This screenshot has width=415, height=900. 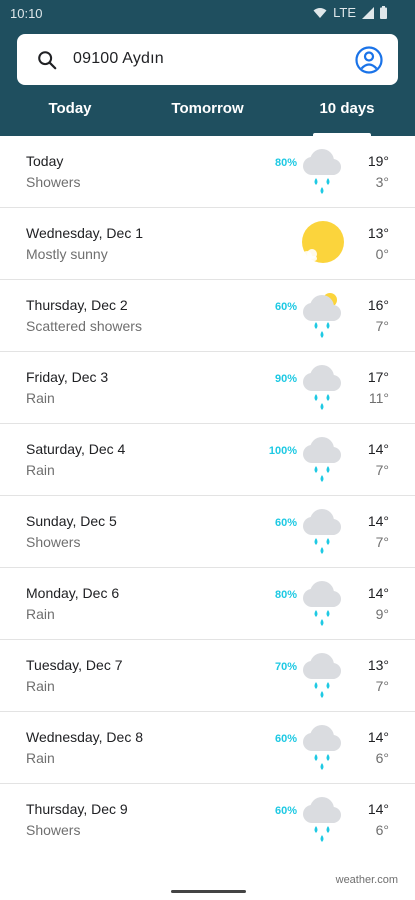 I want to click on day-name: Tuesday, Dec 7, so click(x=74, y=665).